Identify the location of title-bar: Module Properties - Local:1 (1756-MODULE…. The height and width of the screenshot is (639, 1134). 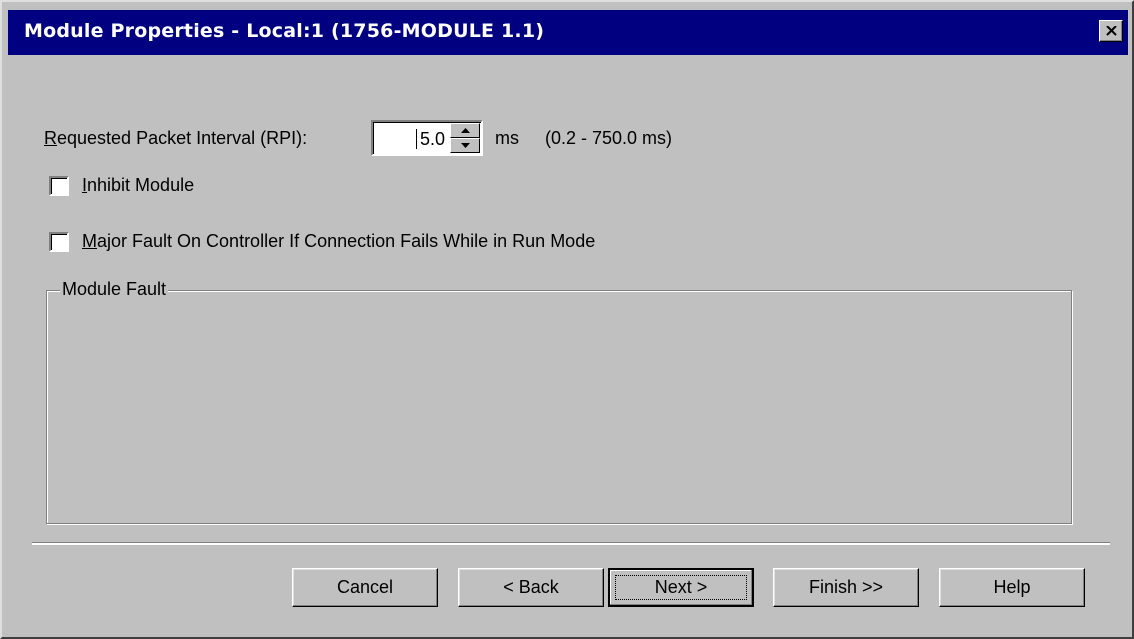
(568, 32).